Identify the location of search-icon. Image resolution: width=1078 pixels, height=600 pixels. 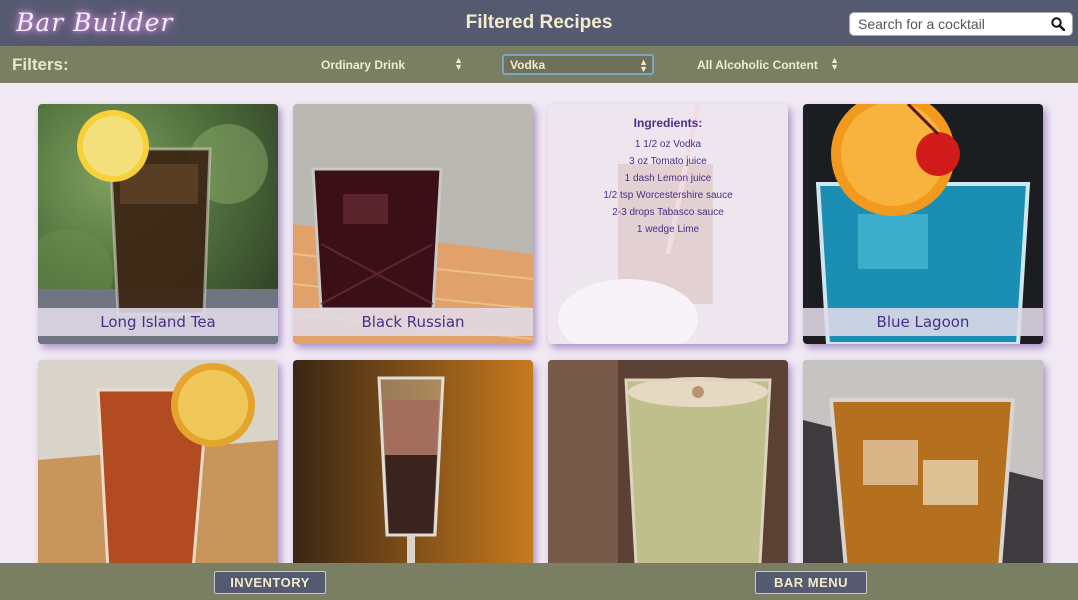
(1058, 24).